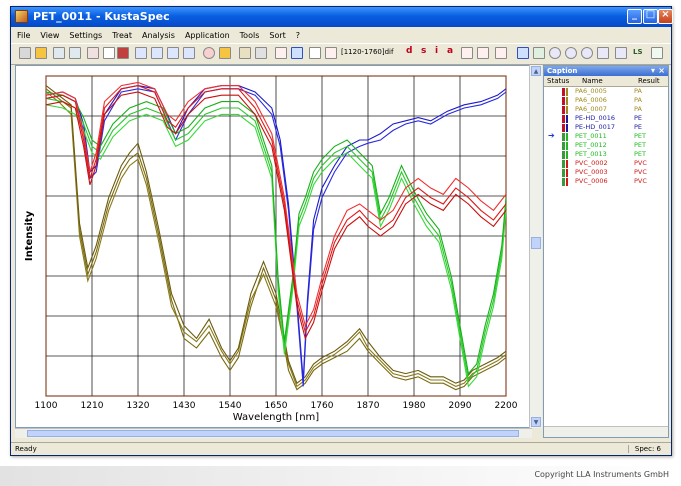  Describe the element at coordinates (315, 53) in the screenshot. I see `range-line-icon` at that location.